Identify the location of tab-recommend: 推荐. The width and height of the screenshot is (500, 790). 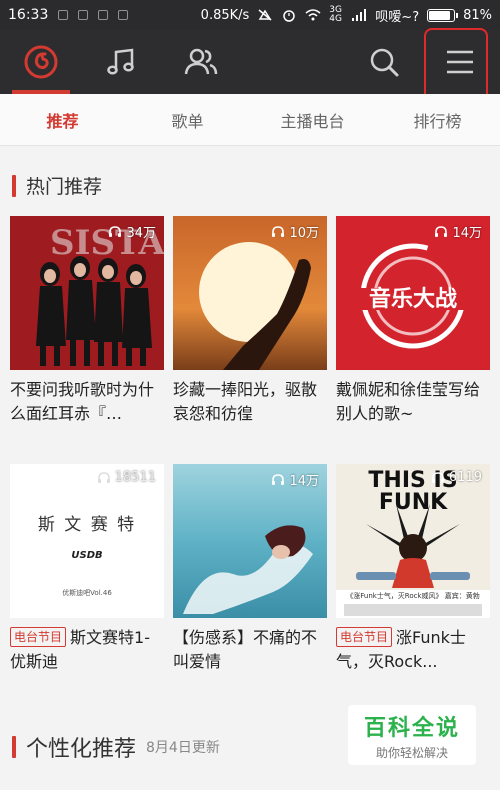
(62, 119).